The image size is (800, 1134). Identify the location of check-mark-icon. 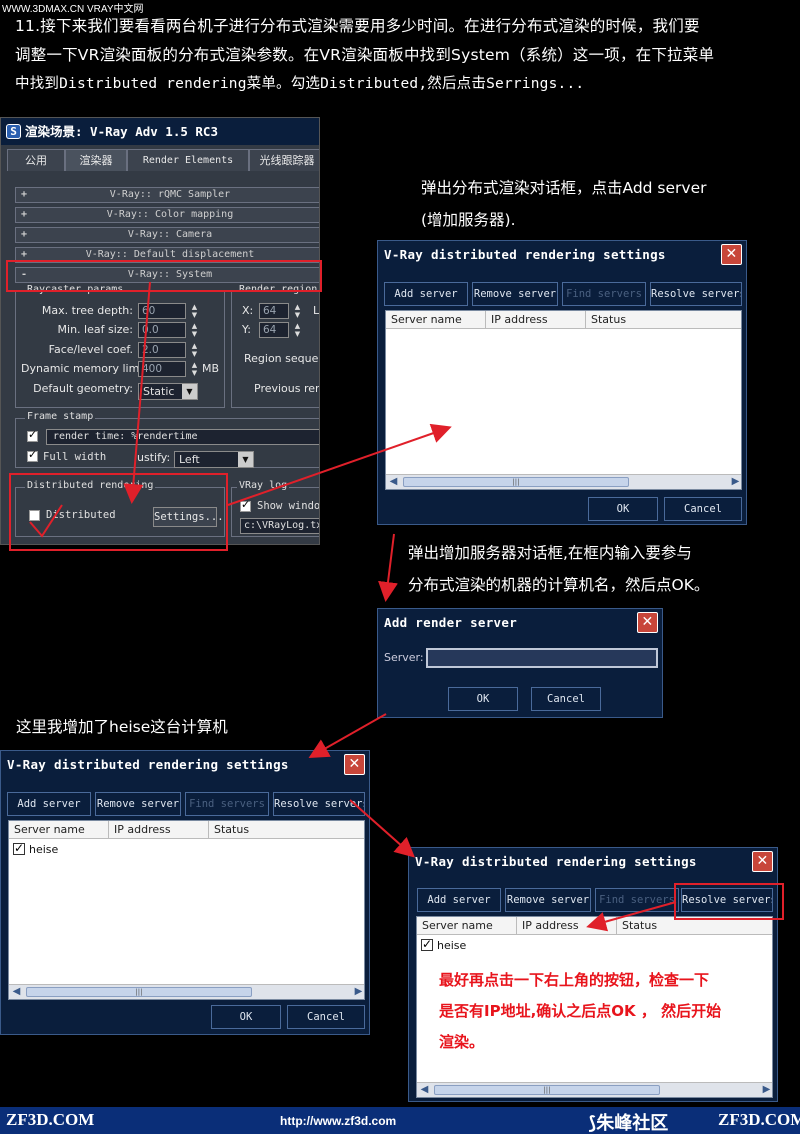
(46, 521).